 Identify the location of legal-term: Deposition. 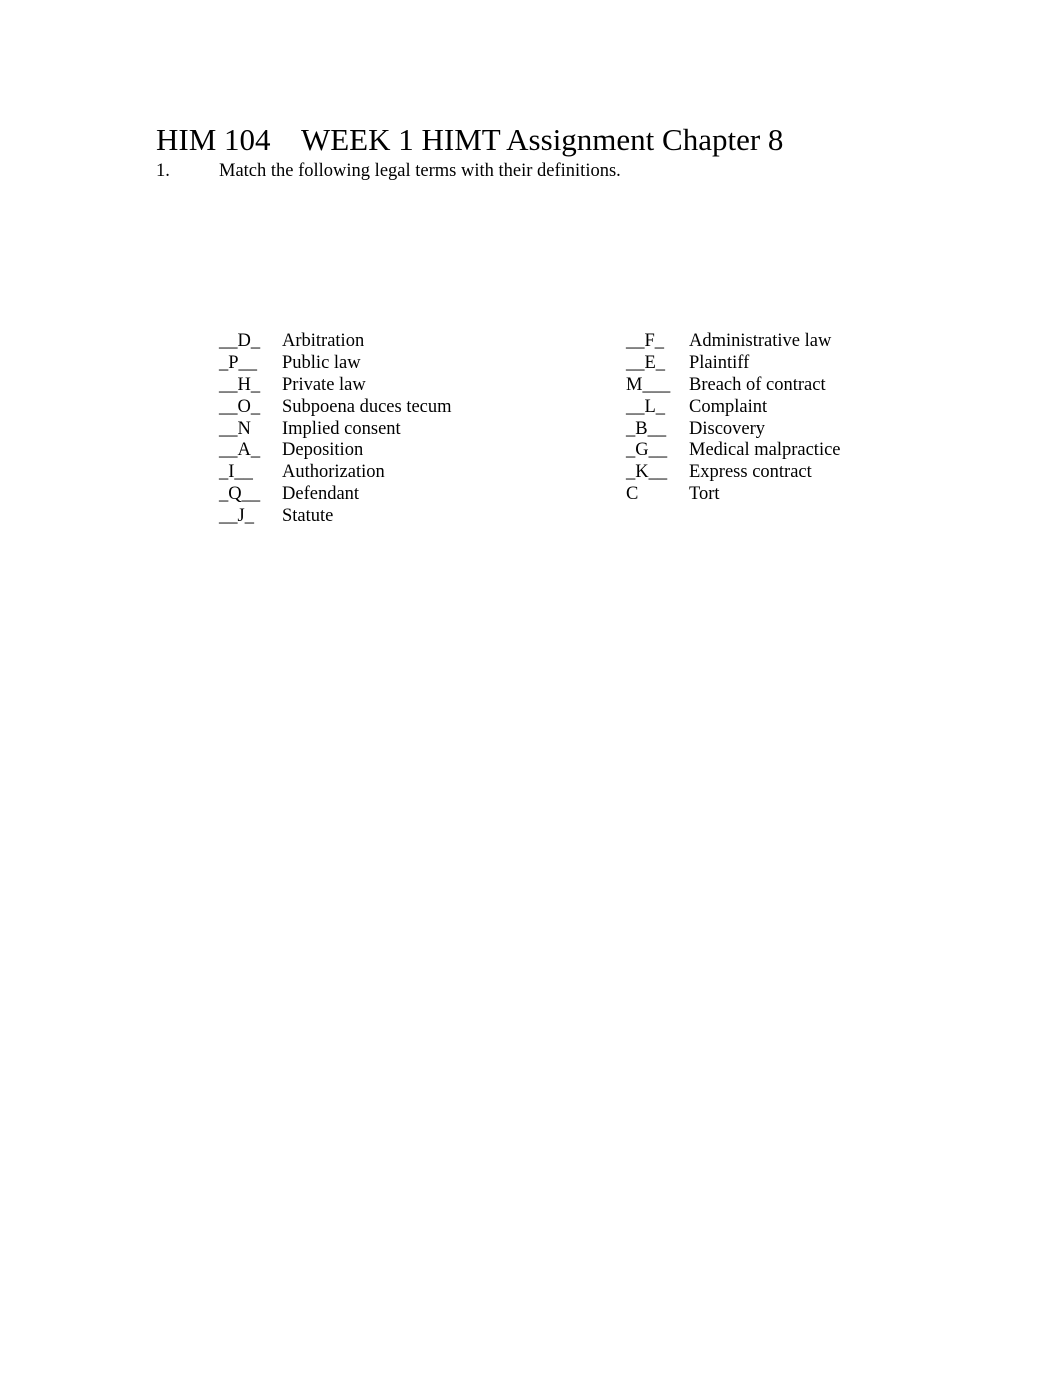
(323, 450).